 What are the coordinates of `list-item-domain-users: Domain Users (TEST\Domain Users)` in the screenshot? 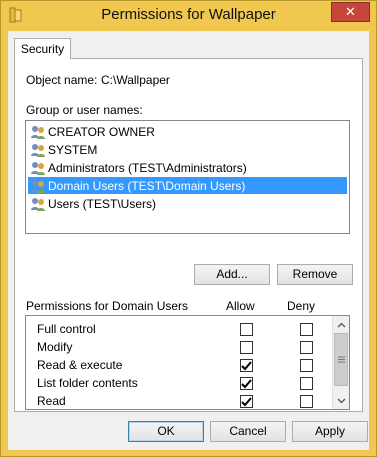 It's located at (187, 185).